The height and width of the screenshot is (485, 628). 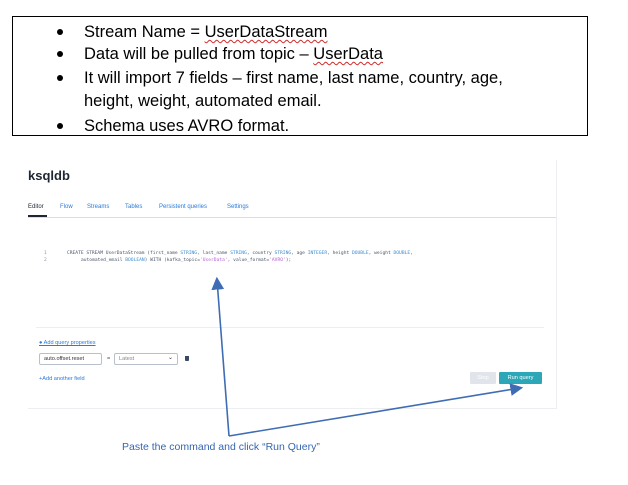 I want to click on arrow-to-run-button, so click(x=376, y=410).